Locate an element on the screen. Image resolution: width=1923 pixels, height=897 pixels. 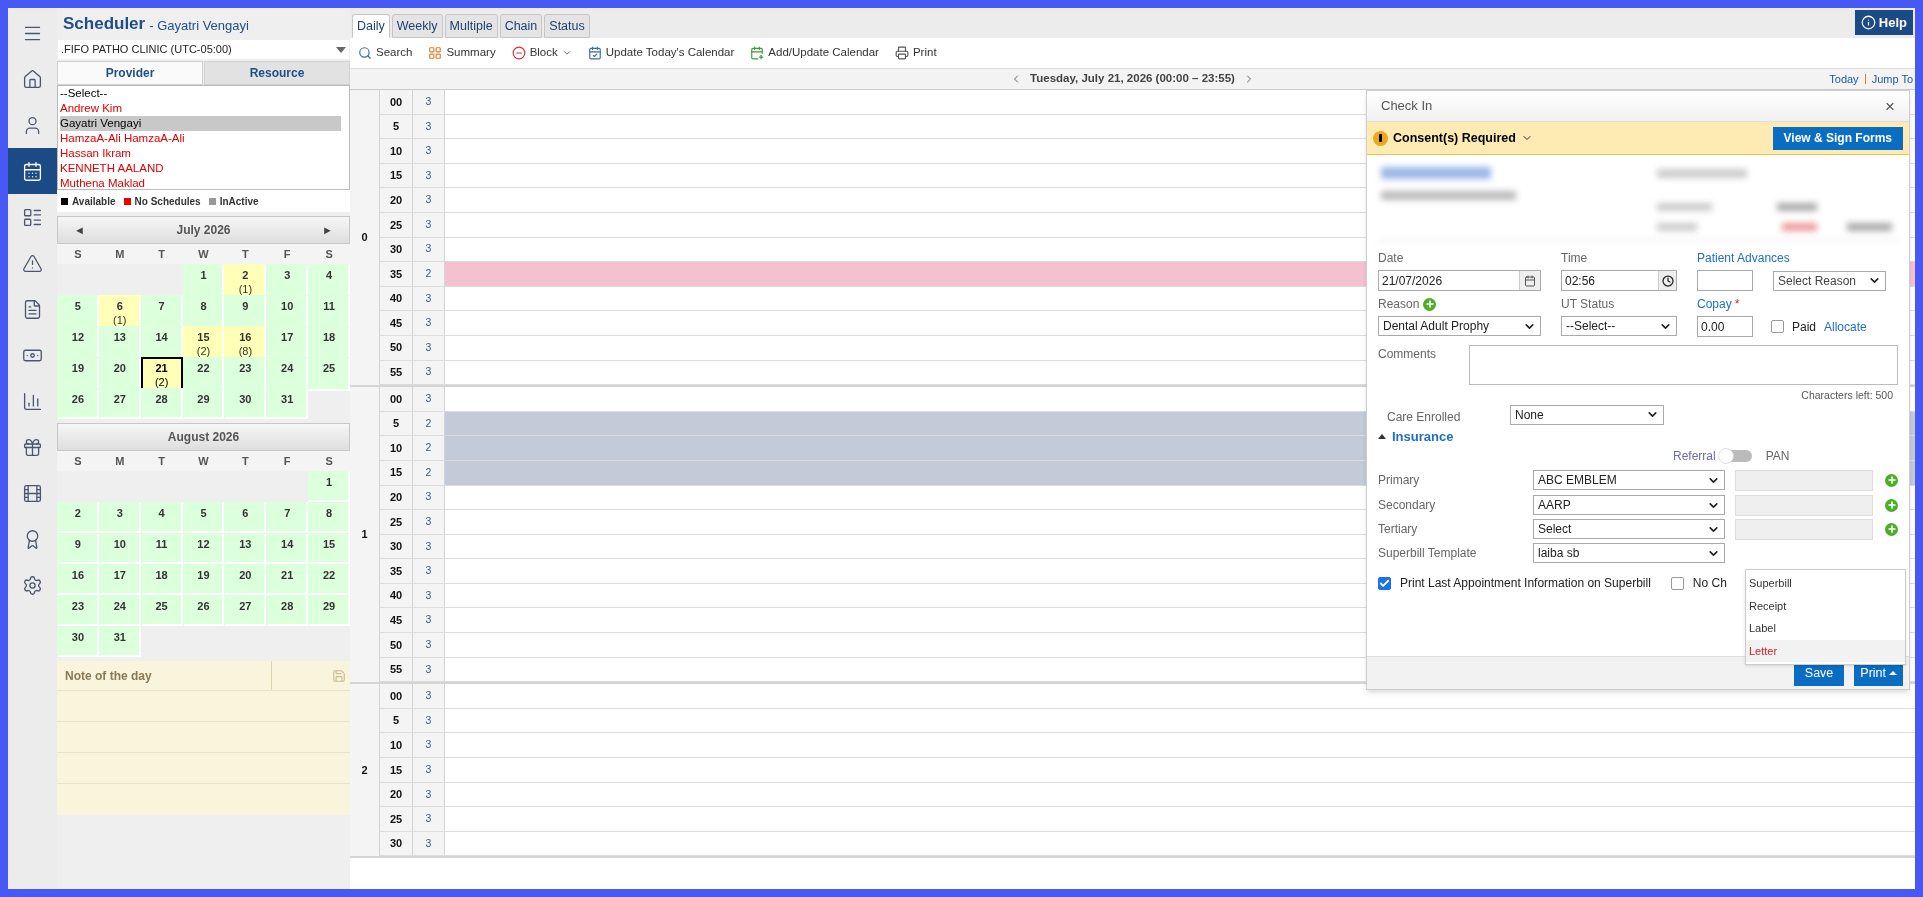
provider-item: HamzaA-Ali HamzaA-Ali is located at coordinates (200, 138).